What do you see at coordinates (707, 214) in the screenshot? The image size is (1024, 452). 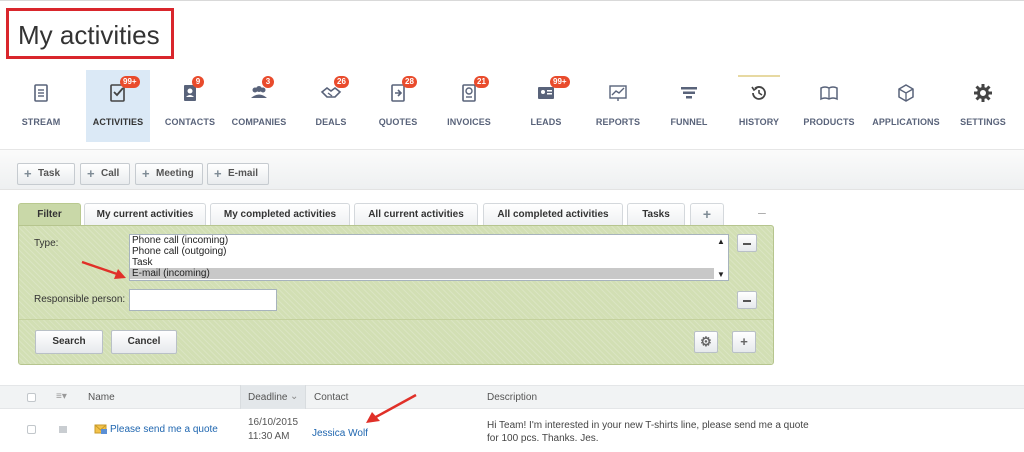 I see `add-tab-button: +` at bounding box center [707, 214].